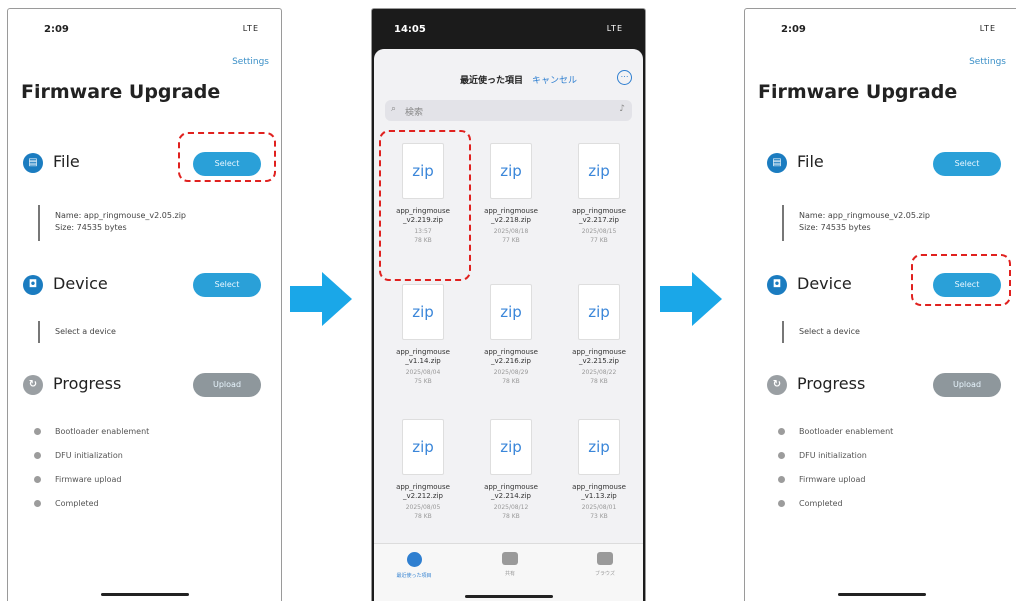 Image resolution: width=1016 pixels, height=601 pixels. Describe the element at coordinates (511, 512) in the screenshot. I see `file-meta: 2025/08/12 78 KB` at that location.